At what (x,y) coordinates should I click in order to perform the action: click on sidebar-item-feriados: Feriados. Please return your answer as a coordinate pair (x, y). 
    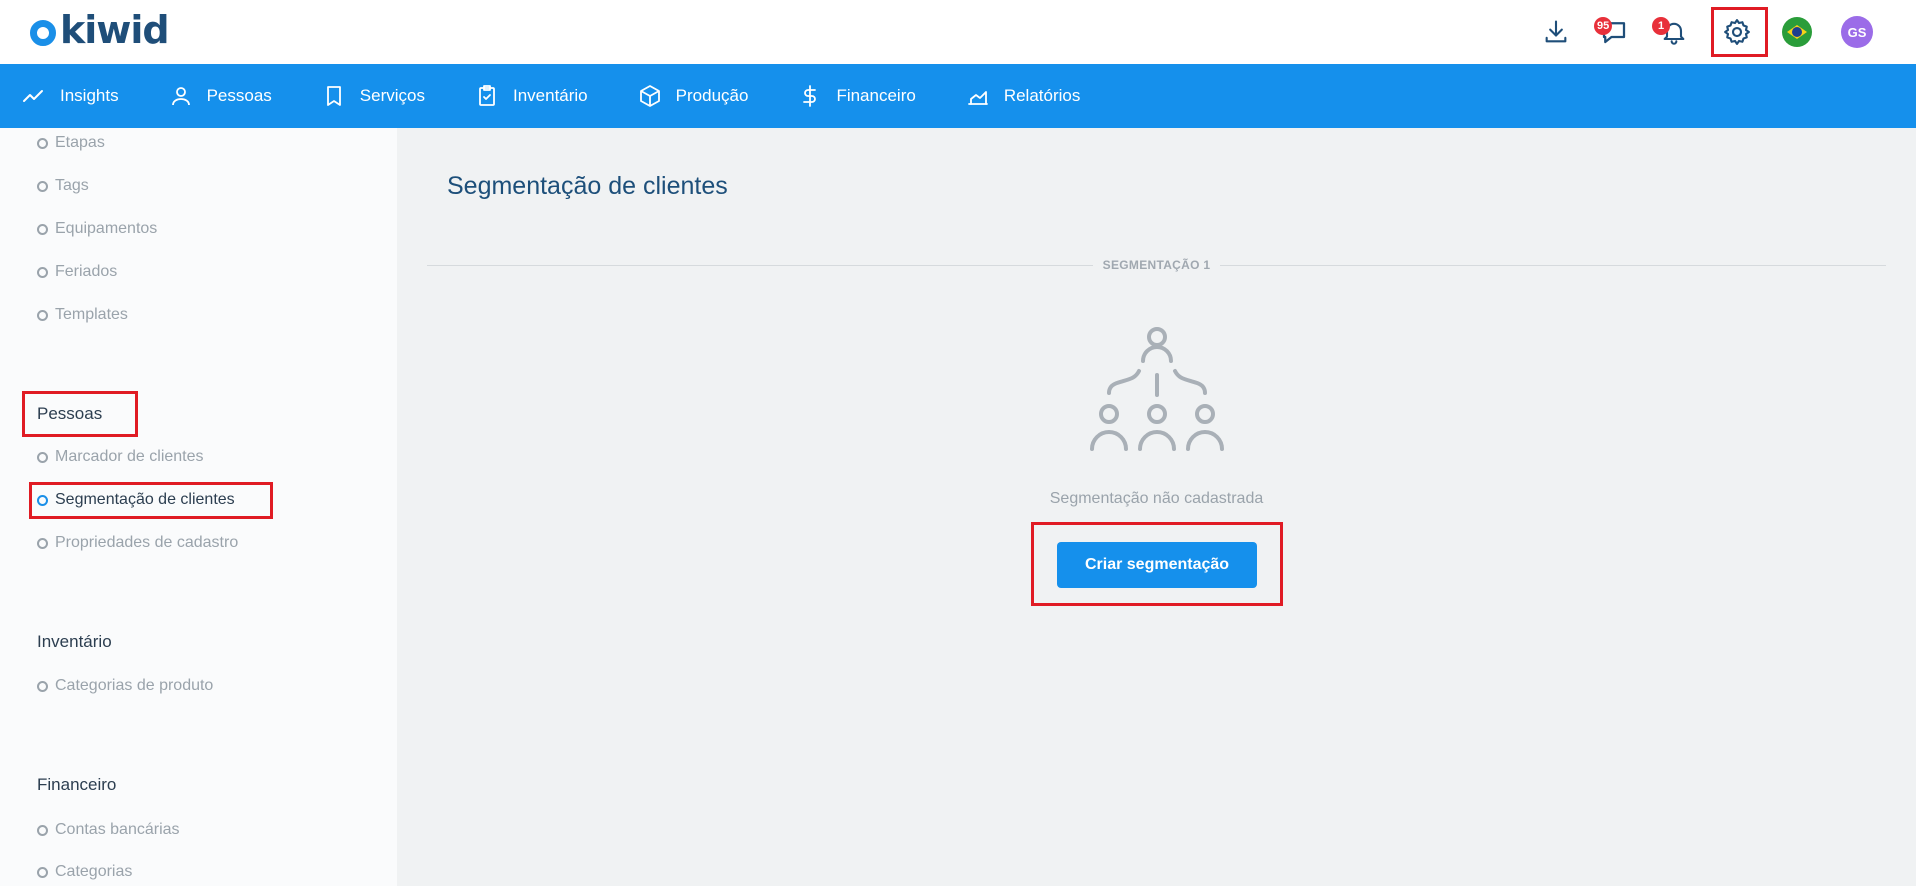
    Looking at the image, I should click on (77, 272).